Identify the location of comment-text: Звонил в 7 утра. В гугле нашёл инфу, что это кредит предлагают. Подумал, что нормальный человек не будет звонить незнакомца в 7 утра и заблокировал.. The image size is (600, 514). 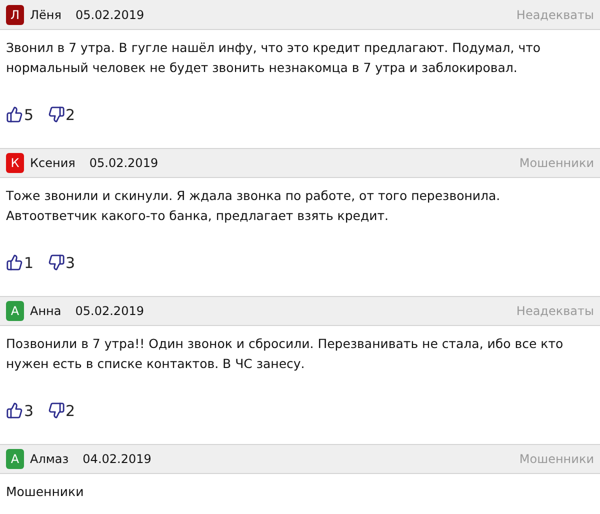
(274, 58).